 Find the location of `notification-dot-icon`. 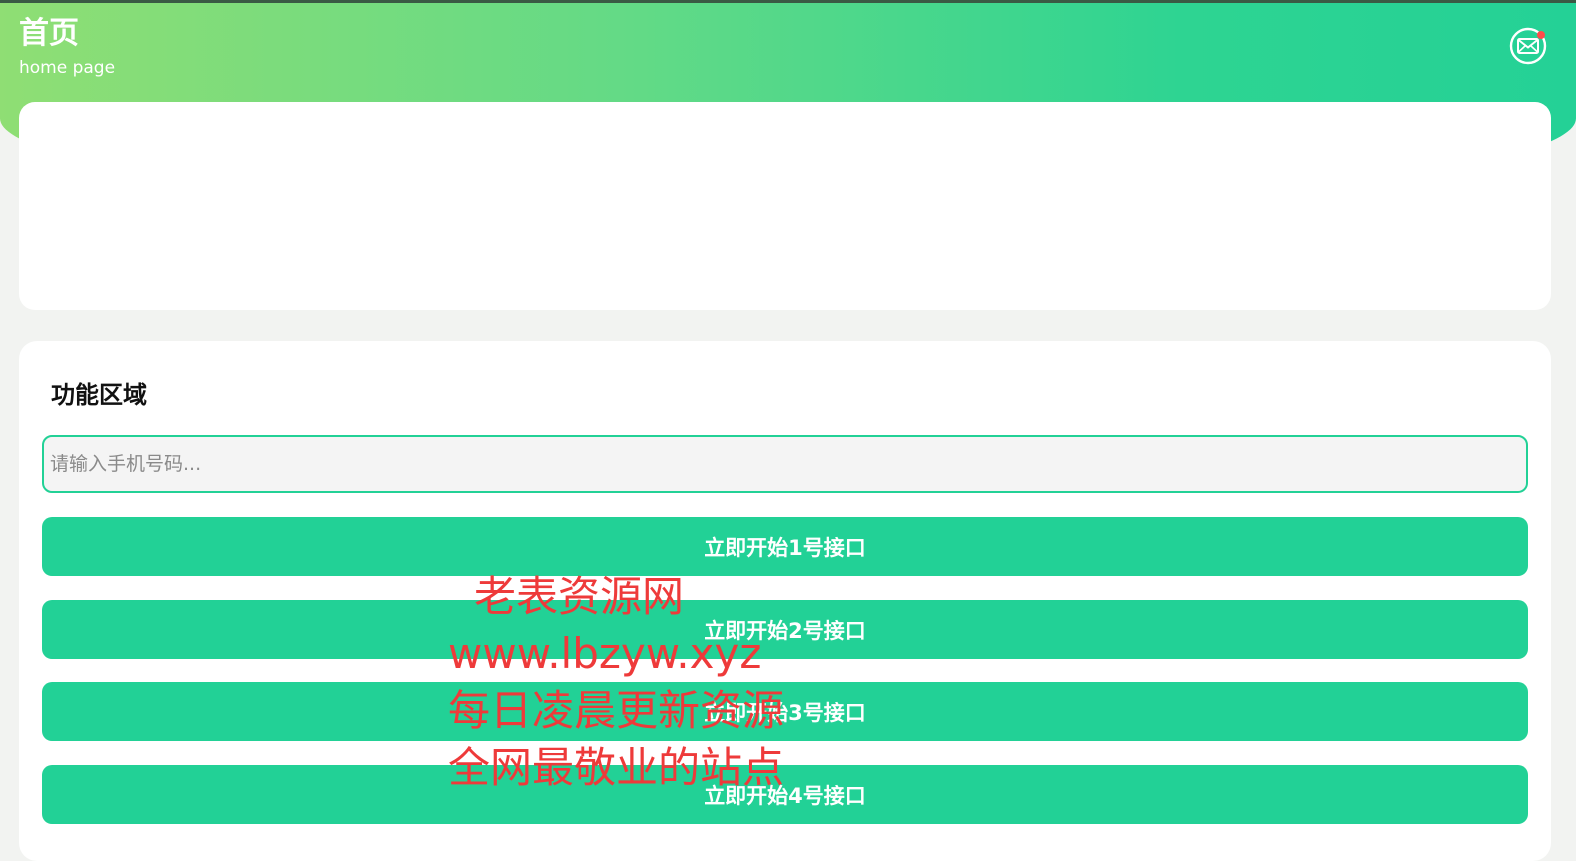

notification-dot-icon is located at coordinates (1541, 35).